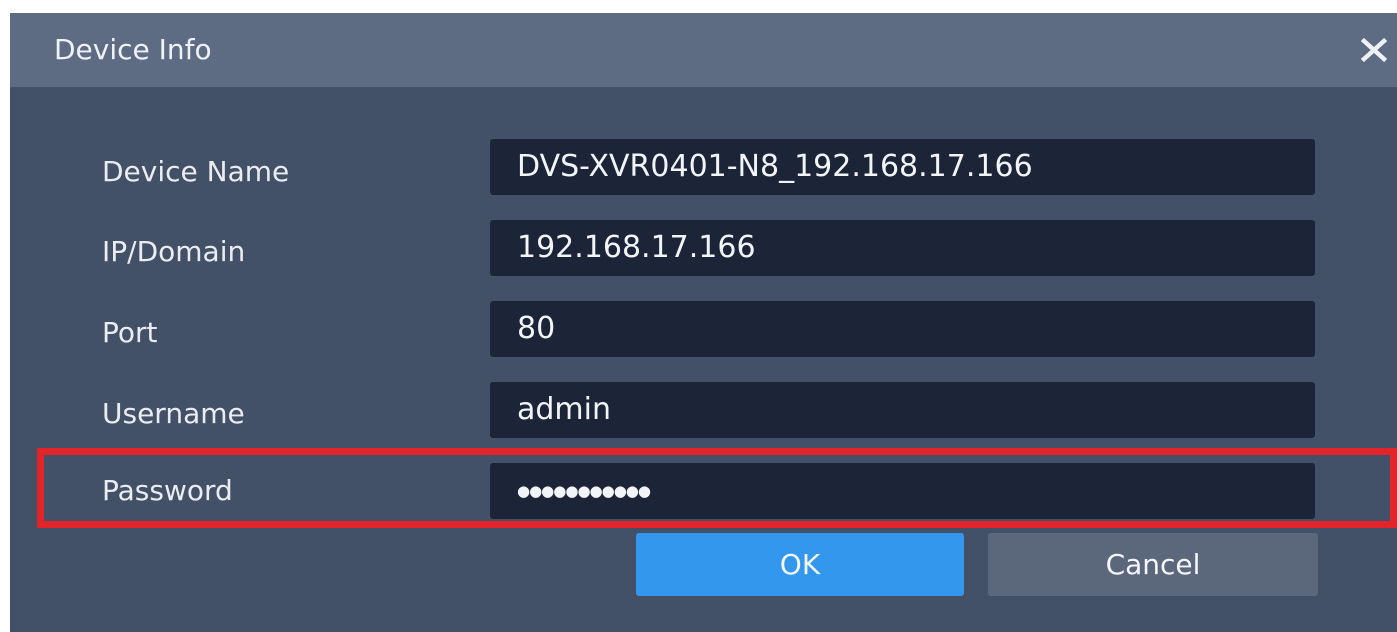 The image size is (1397, 632). What do you see at coordinates (173, 413) in the screenshot?
I see `username-label: Username` at bounding box center [173, 413].